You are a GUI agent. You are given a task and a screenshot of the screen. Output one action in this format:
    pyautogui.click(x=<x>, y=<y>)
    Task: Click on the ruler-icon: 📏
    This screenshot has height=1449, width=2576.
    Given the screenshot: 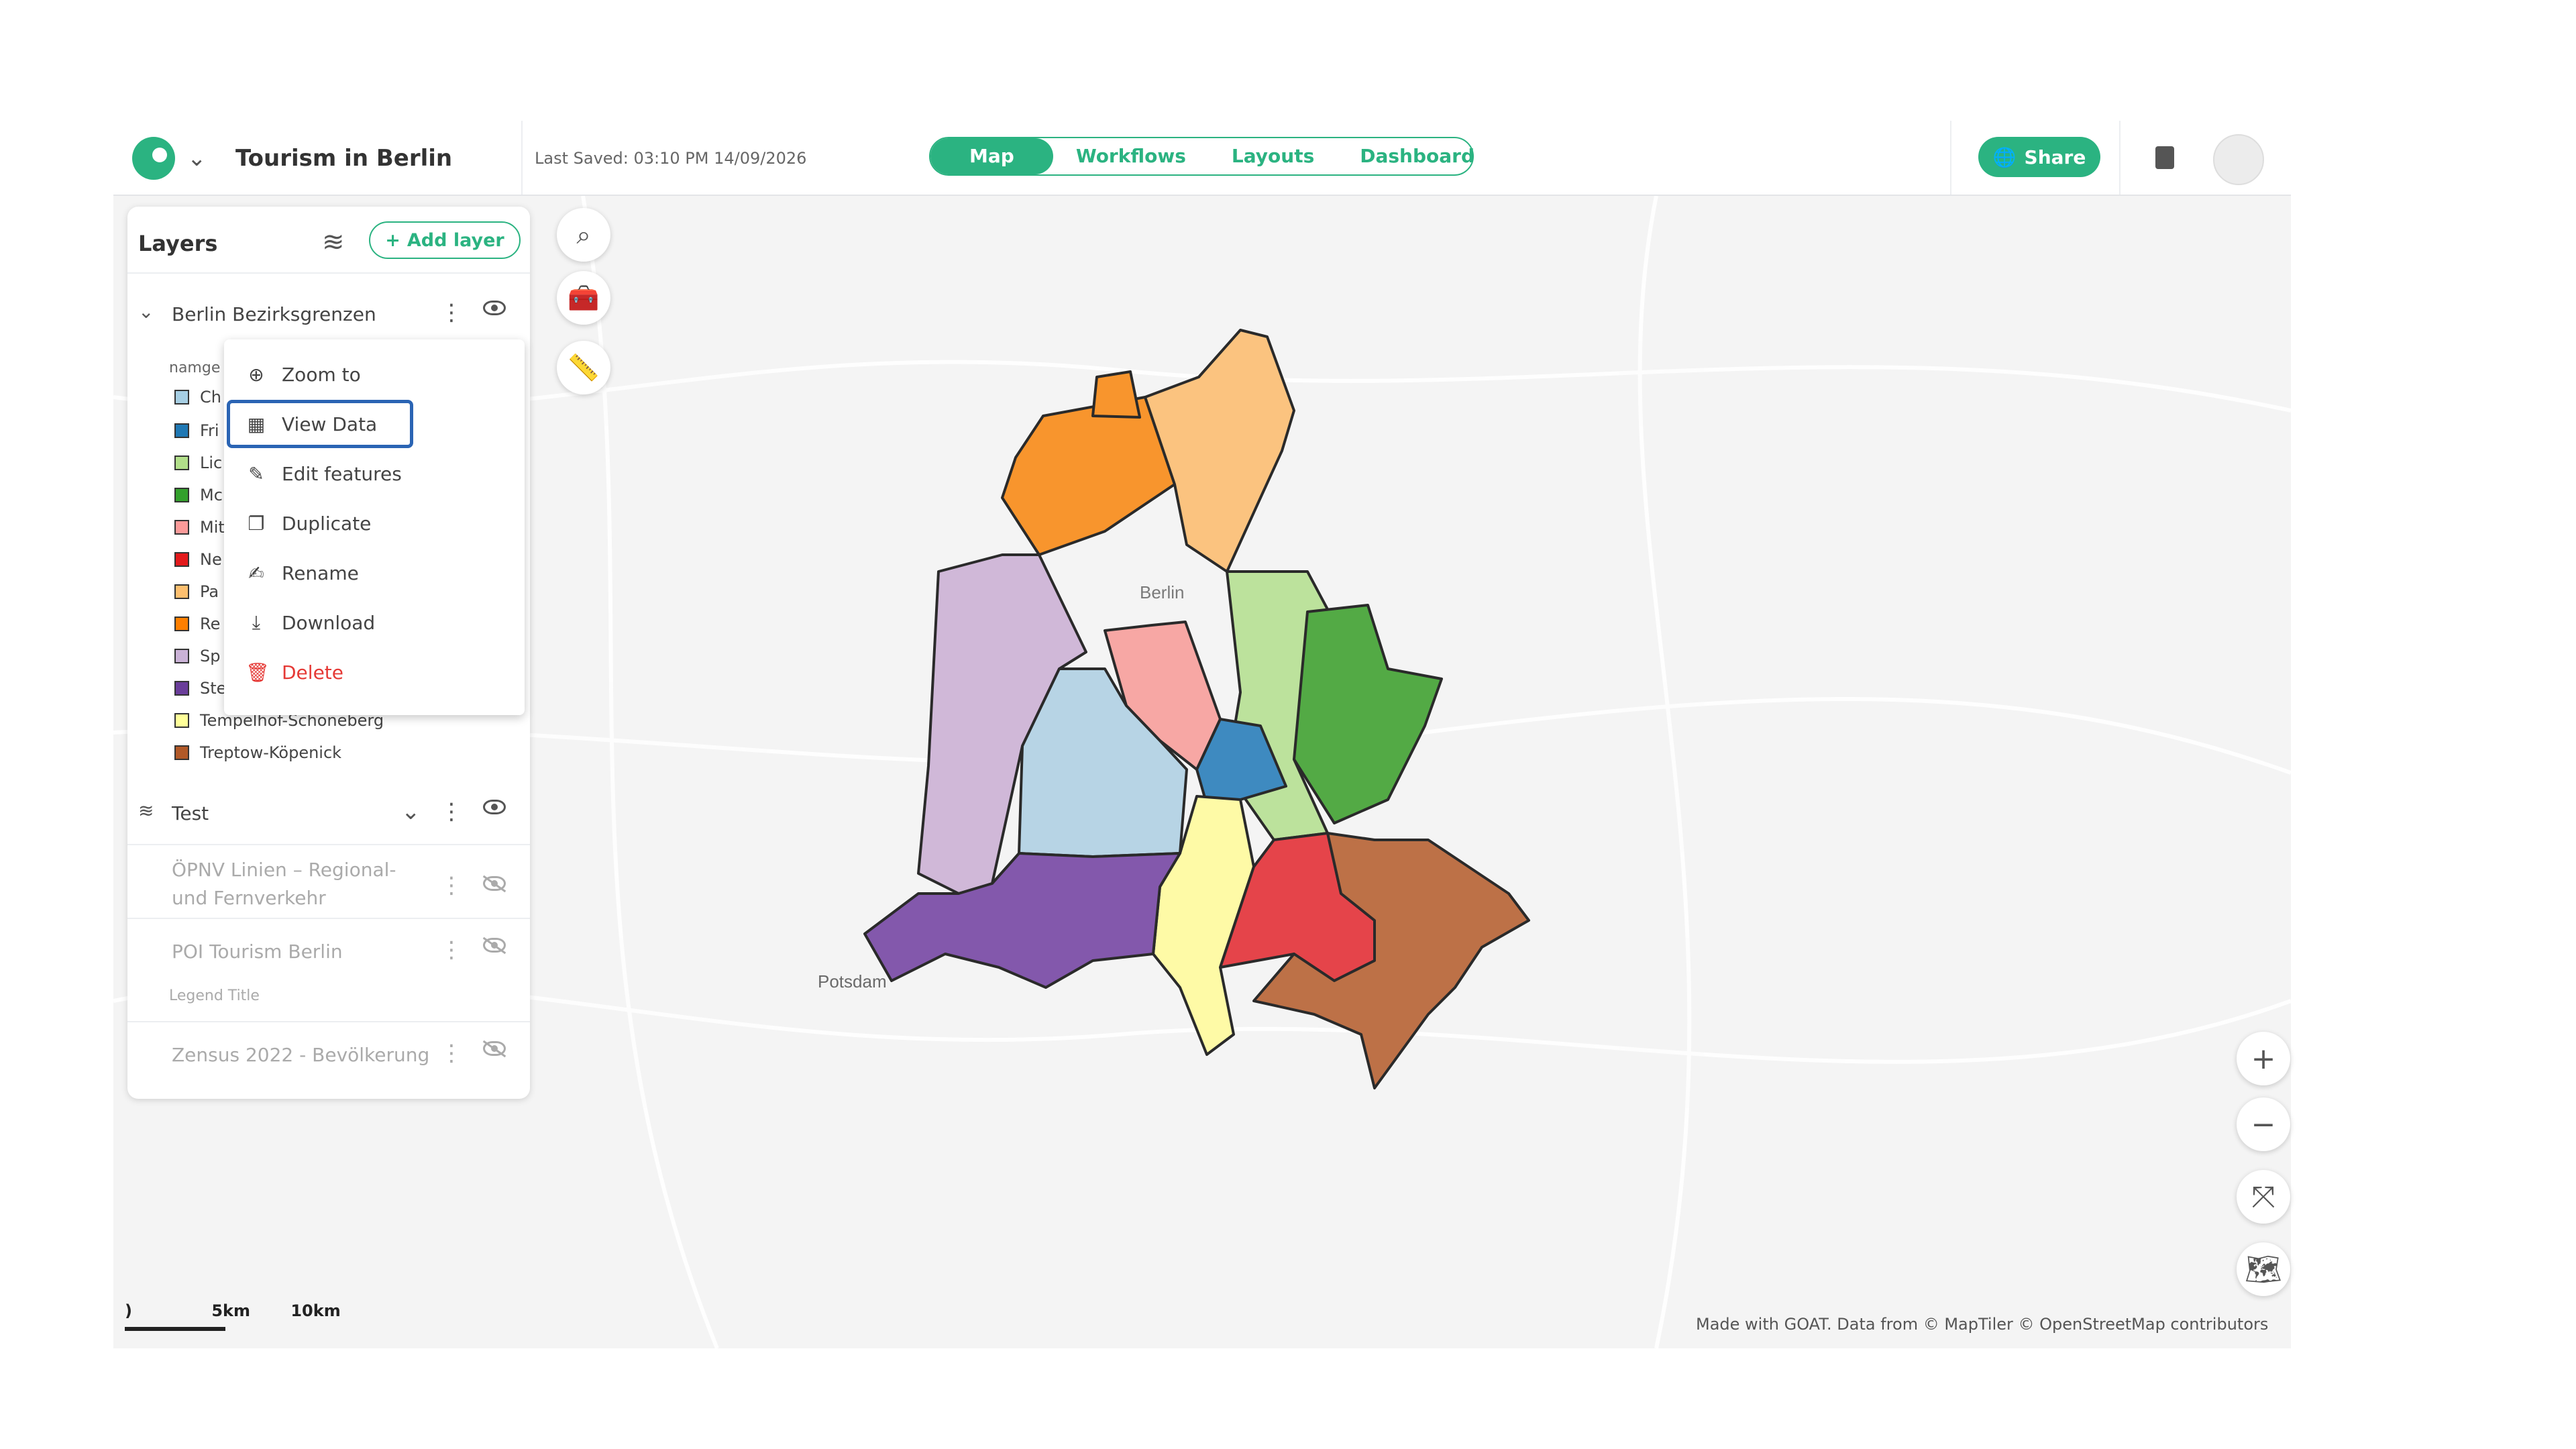 What is the action you would take?
    pyautogui.click(x=584, y=367)
    